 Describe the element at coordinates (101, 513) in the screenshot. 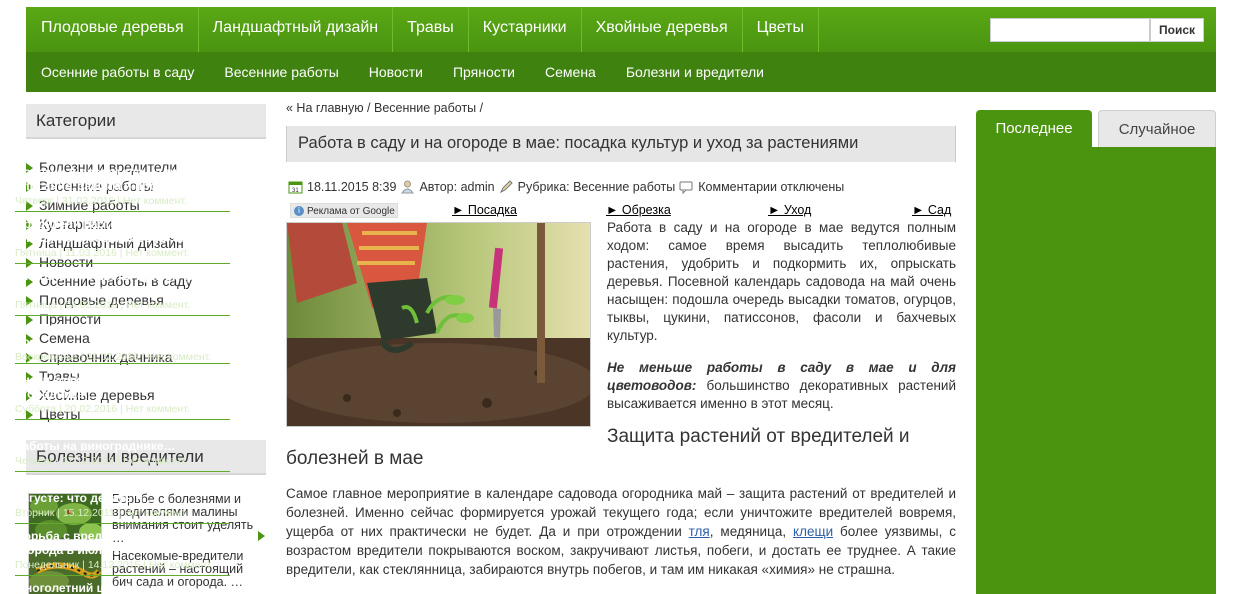

I see `recent-post-meta: Вторник | 15.12.2015 | Нет коммент.` at that location.